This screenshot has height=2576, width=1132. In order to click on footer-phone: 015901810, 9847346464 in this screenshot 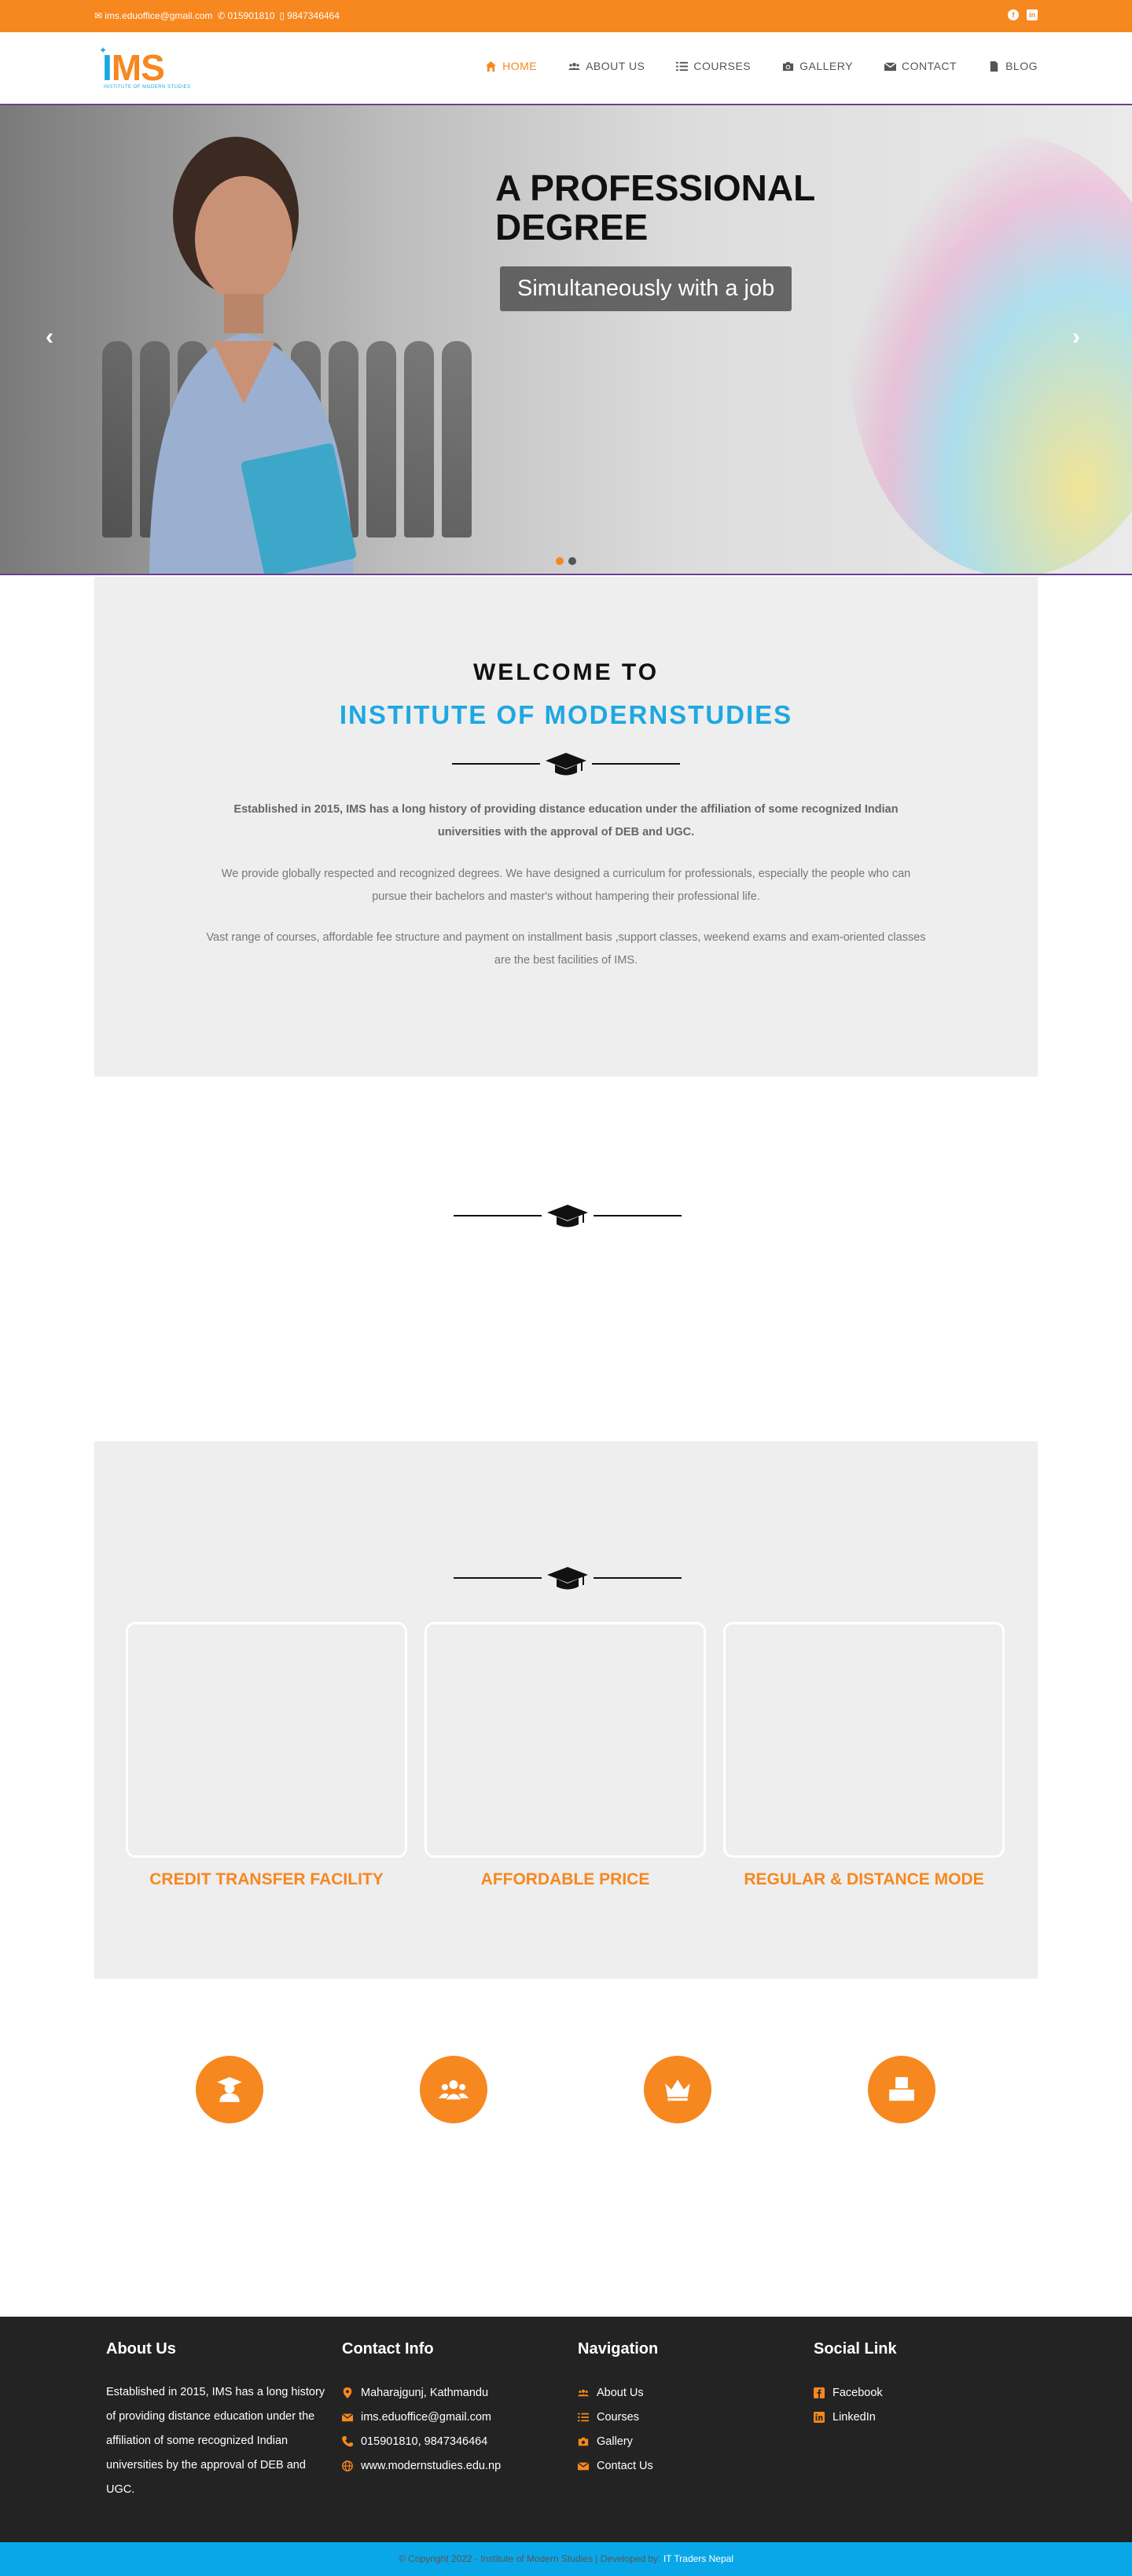, I will do `click(452, 2441)`.